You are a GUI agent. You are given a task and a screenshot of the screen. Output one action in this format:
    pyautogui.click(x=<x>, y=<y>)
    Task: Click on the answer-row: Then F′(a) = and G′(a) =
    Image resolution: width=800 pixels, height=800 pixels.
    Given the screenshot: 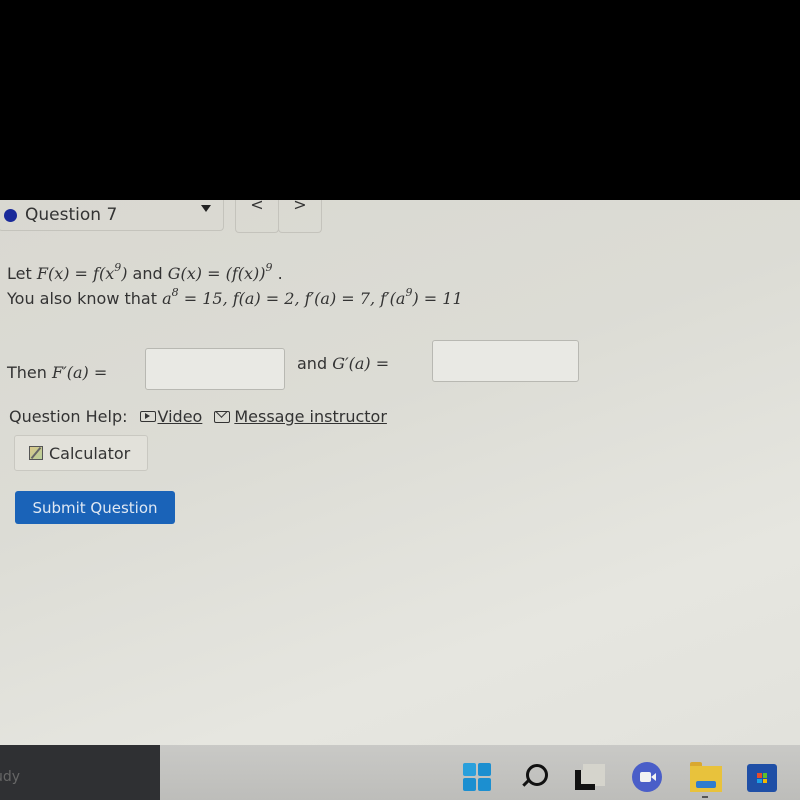 What is the action you would take?
    pyautogui.click(x=357, y=365)
    